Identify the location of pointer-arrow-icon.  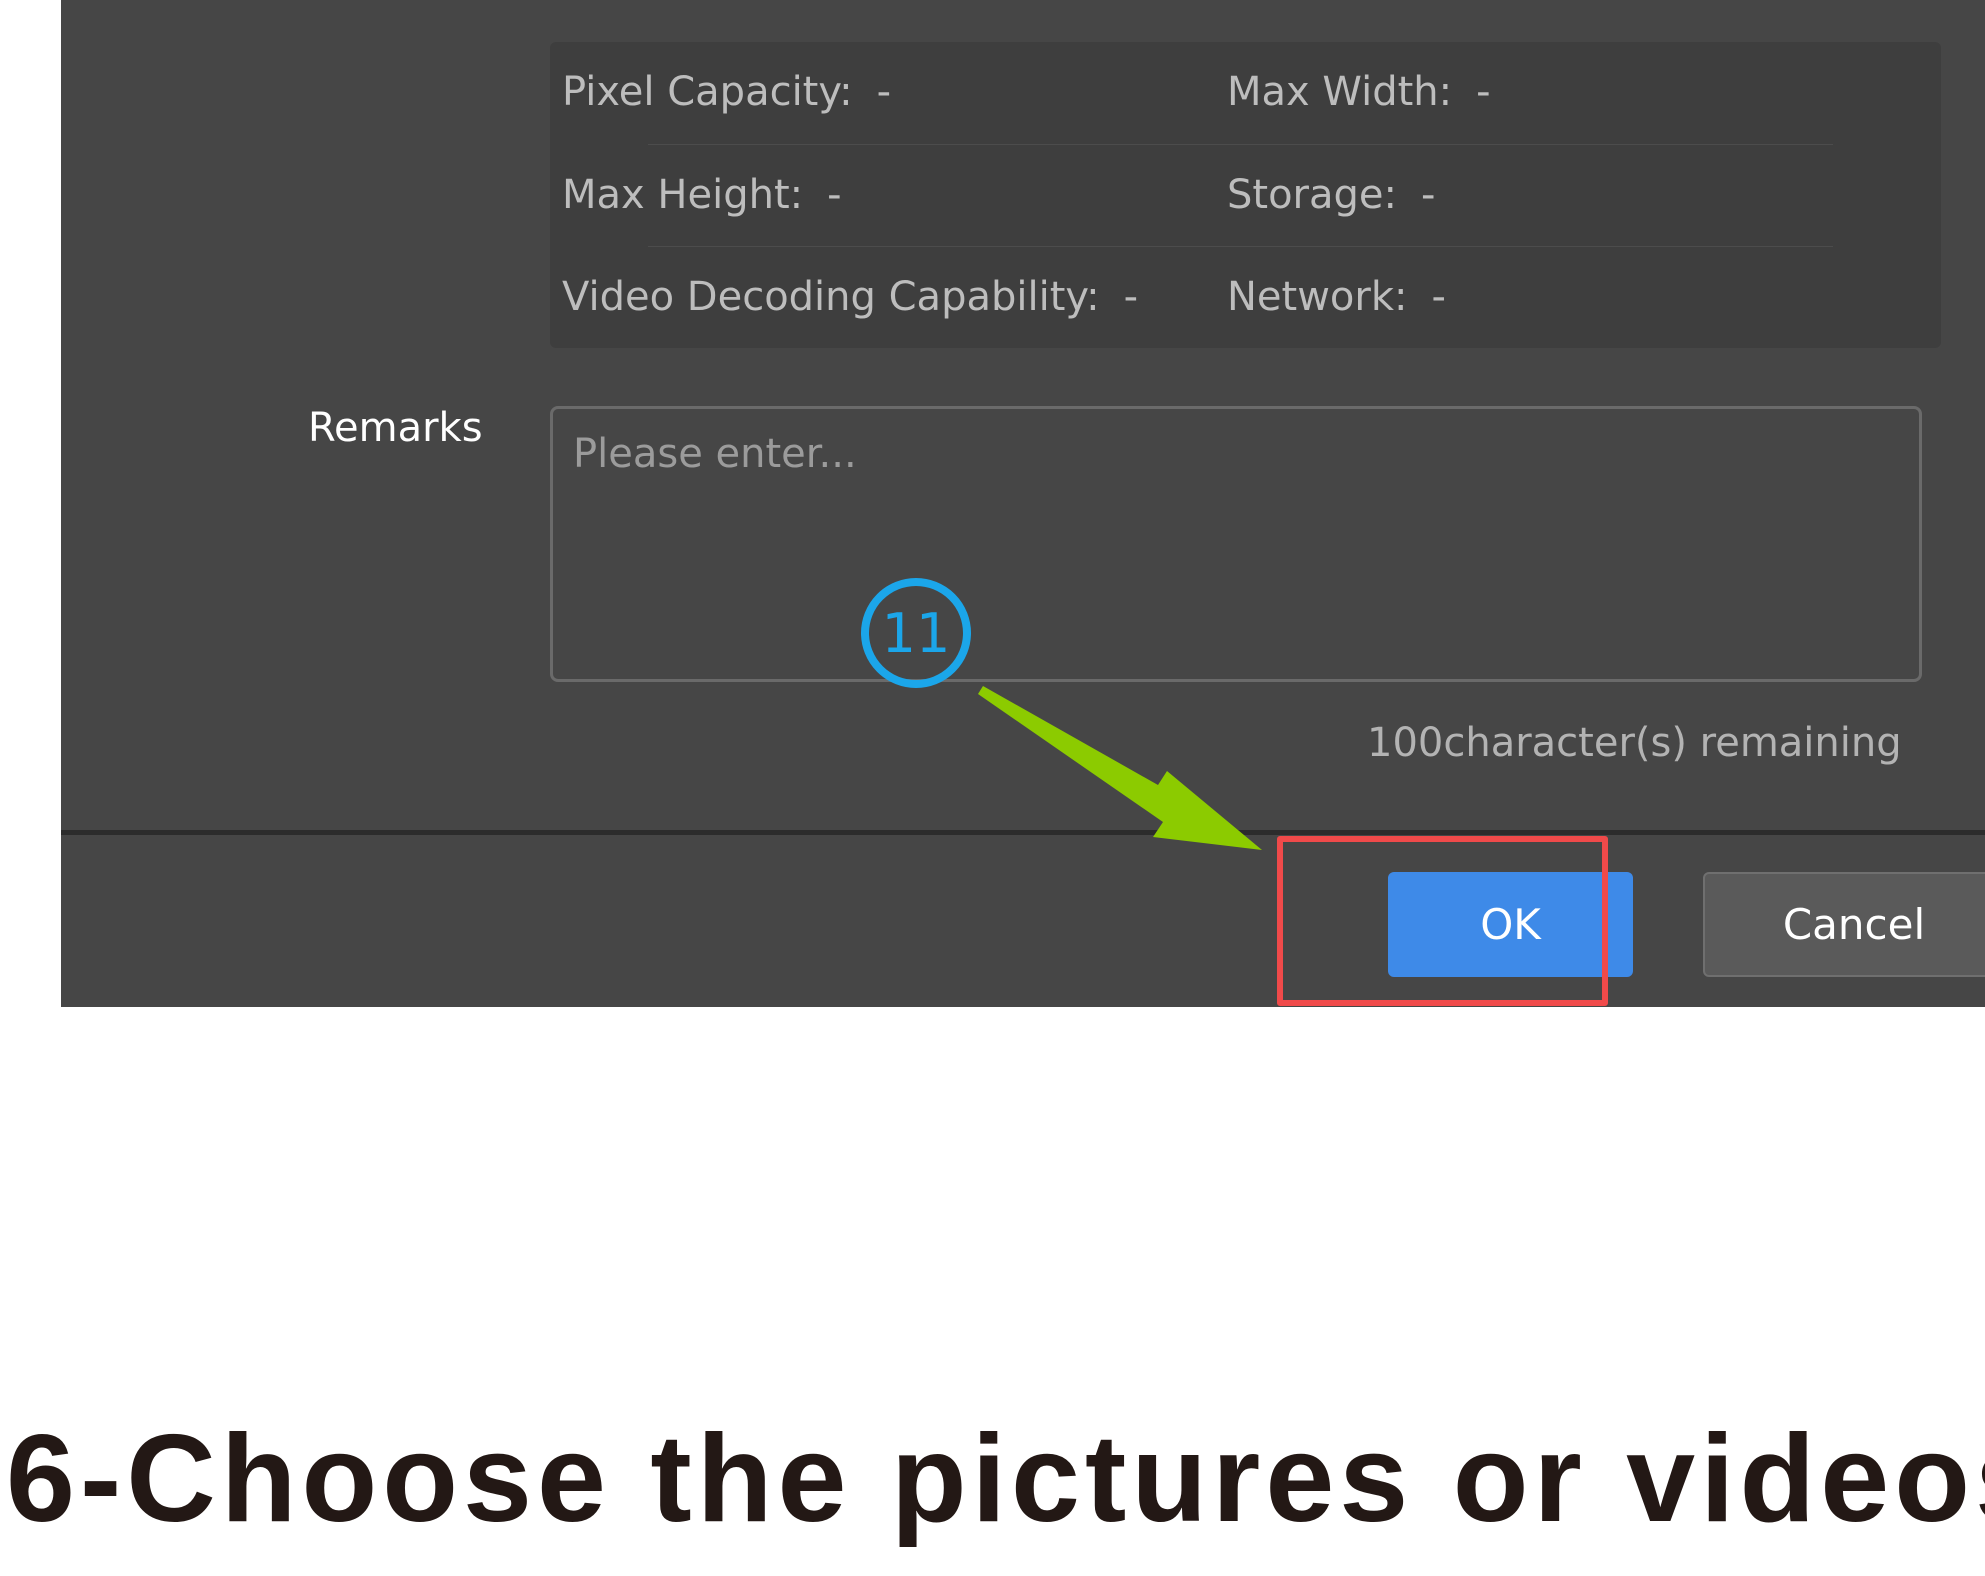
(1120, 768).